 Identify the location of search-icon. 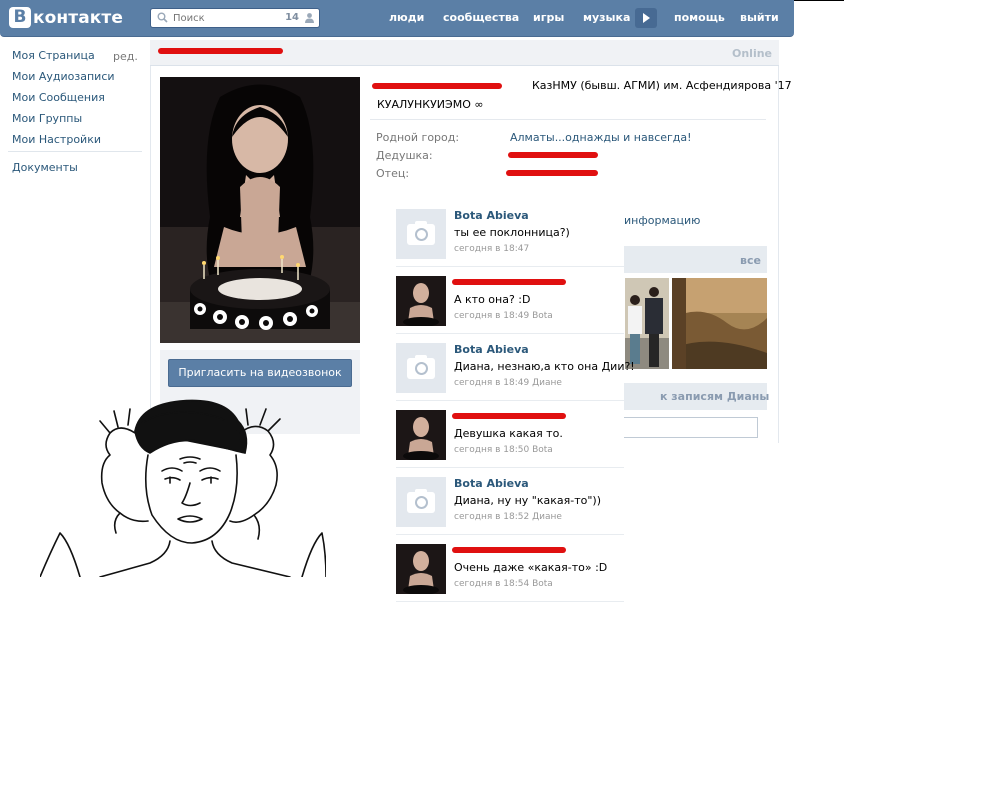
(162, 17).